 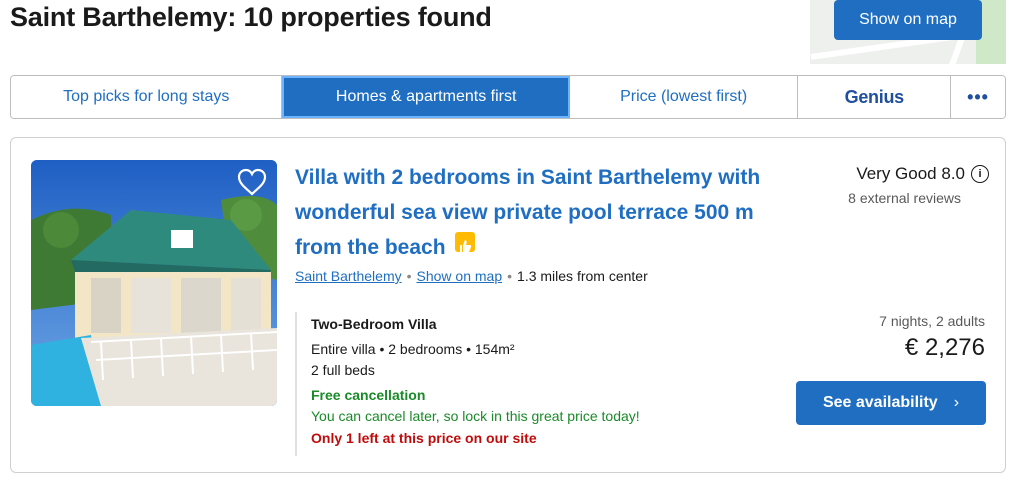 I want to click on page-title: Saint Barthelemy: 10 properties found, so click(x=251, y=17).